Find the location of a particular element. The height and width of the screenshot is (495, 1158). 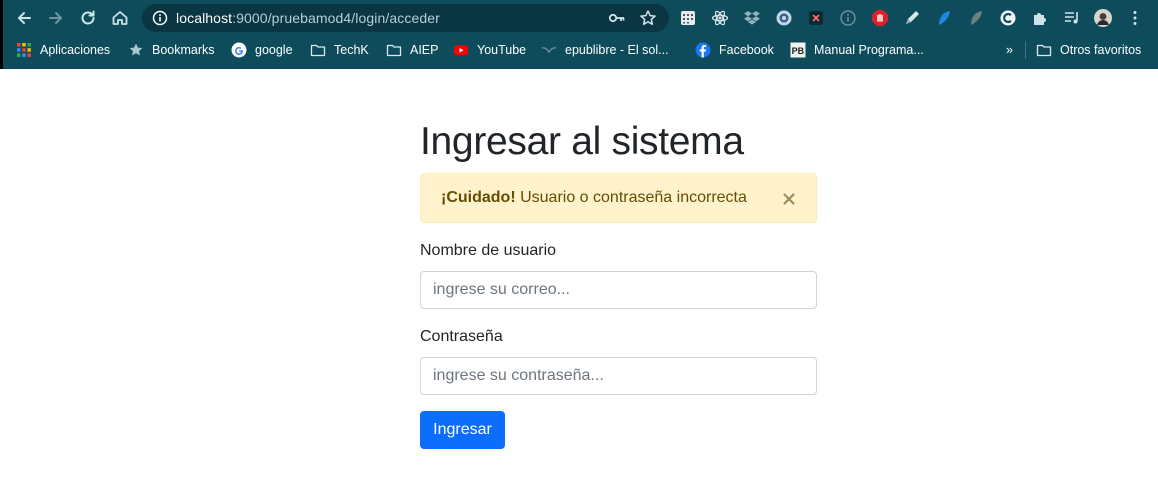

address-bar: localhost:9000/pruebamod4/login/acceder is located at coordinates (405, 18).